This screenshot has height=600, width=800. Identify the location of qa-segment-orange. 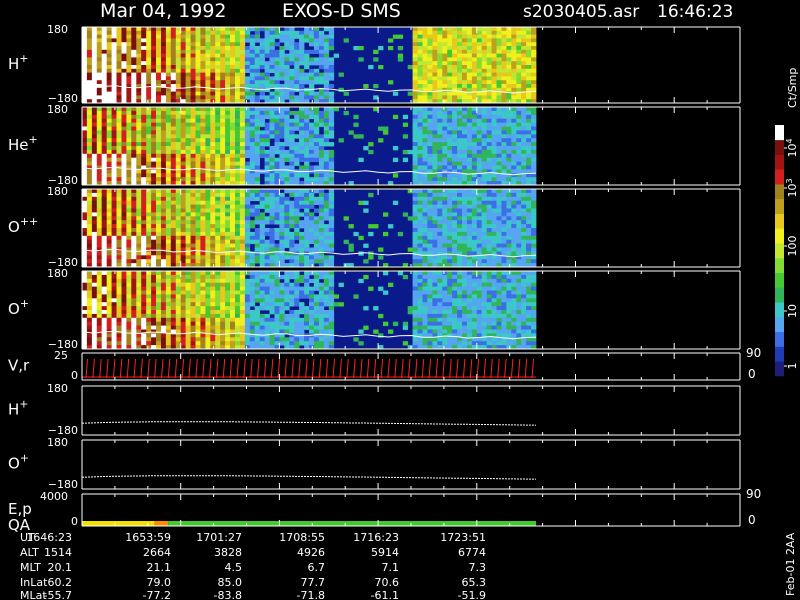
(161, 523).